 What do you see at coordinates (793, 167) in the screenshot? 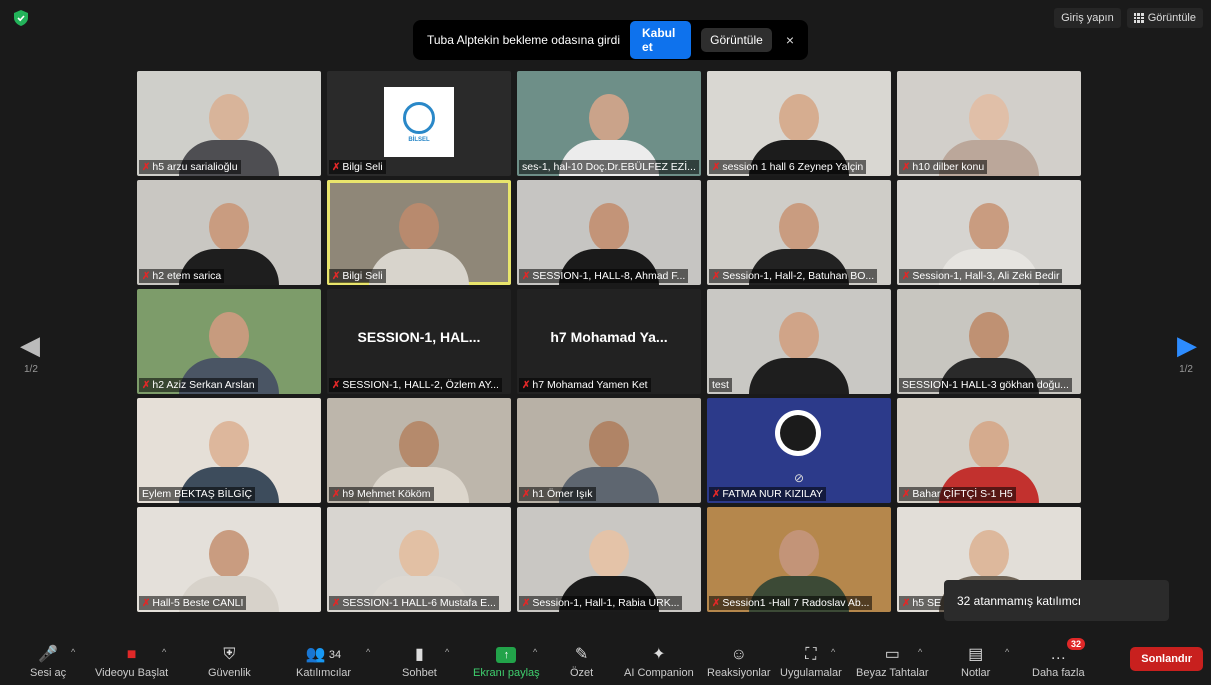
I see `participant-name: session 1 hall 6 Zeynep Yalçin` at bounding box center [793, 167].